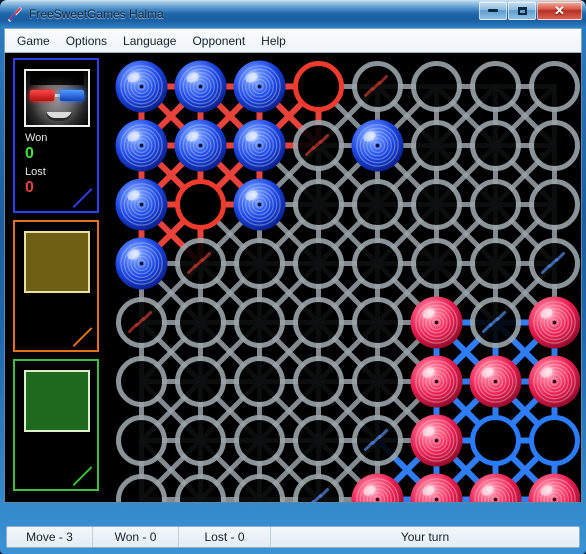 This screenshot has height=554, width=586. What do you see at coordinates (522, 10) in the screenshot?
I see `maximize-button` at bounding box center [522, 10].